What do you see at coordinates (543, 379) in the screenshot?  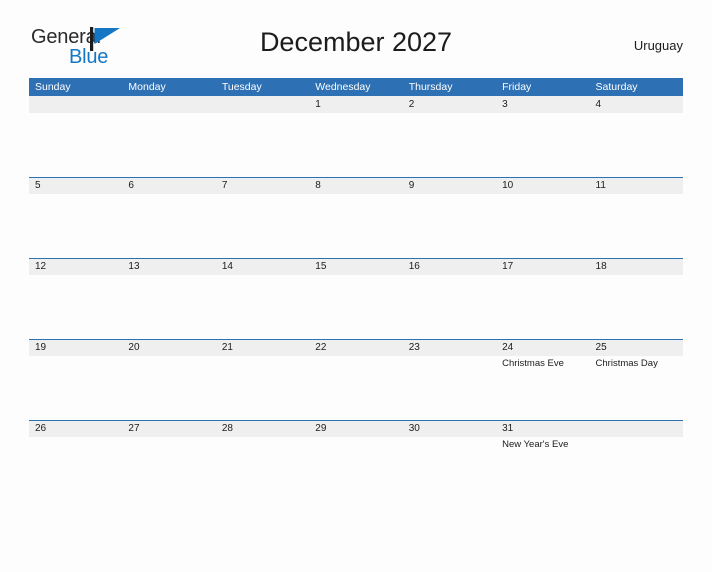 I see `day-cell: 24 Christmas Eve` at bounding box center [543, 379].